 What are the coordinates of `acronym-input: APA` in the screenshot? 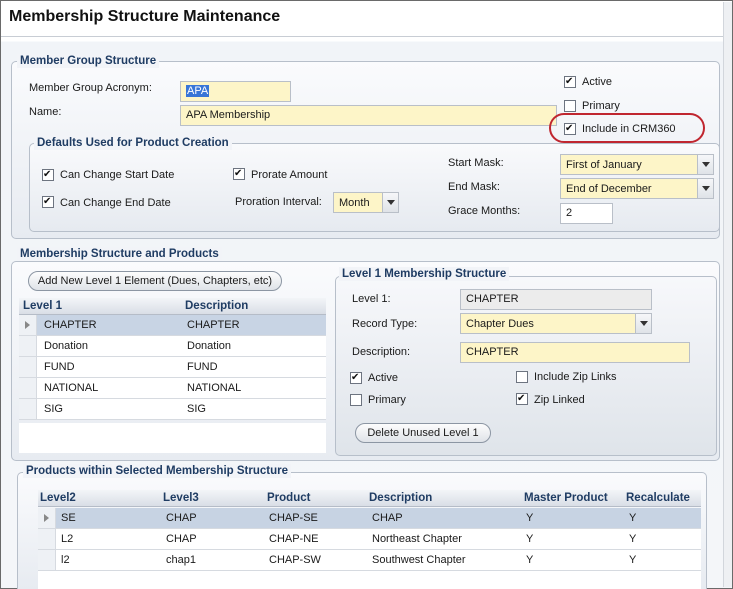 It's located at (235, 91).